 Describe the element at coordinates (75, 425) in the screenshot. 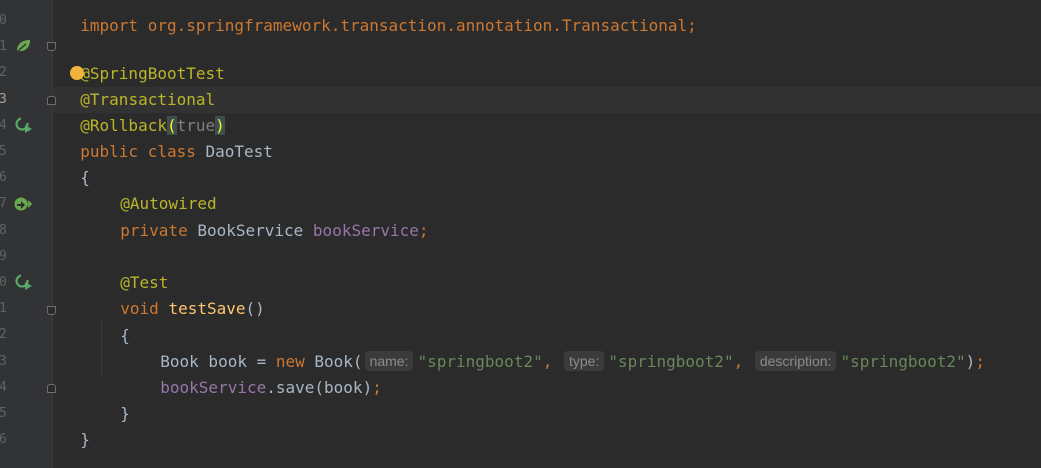

I see `code-line-15: }` at that location.